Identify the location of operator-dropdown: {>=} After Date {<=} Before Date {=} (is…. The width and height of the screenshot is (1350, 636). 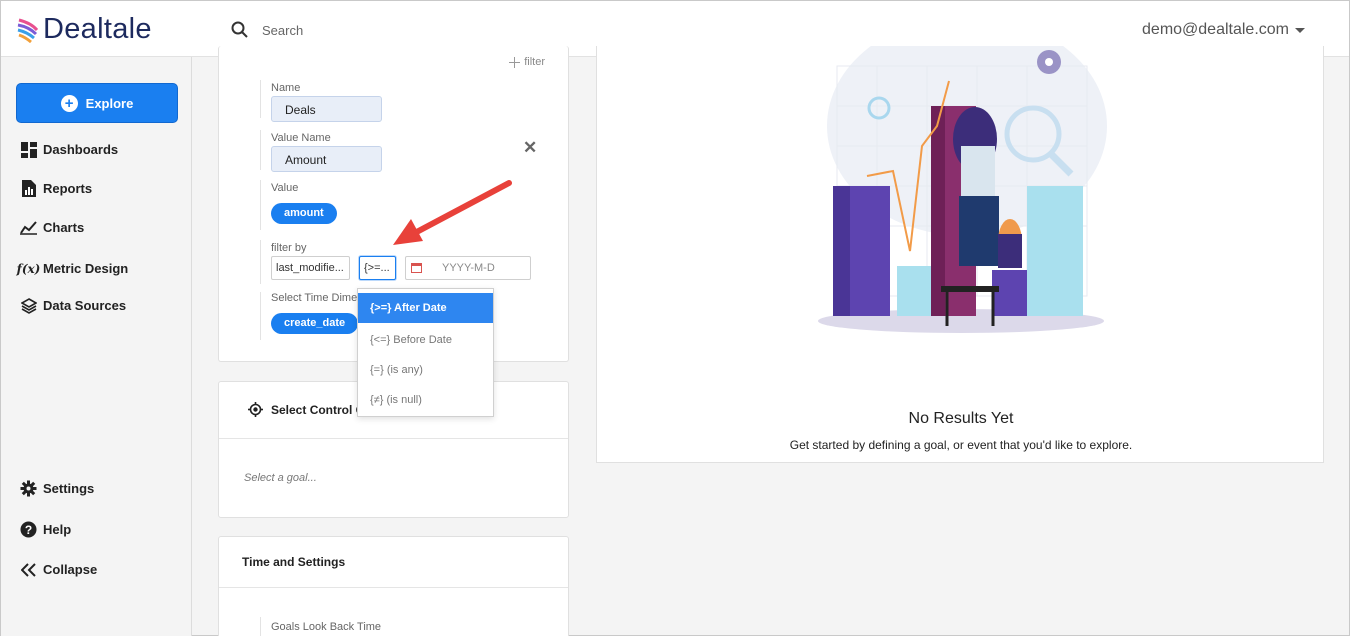
(425, 352).